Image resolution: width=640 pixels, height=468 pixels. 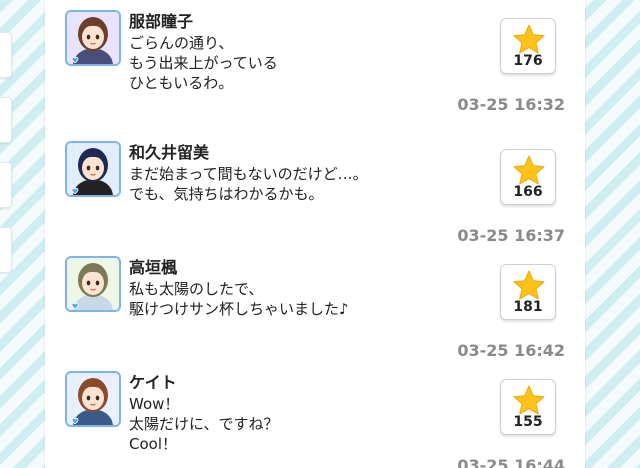 What do you see at coordinates (528, 422) in the screenshot?
I see `like-count: 155` at bounding box center [528, 422].